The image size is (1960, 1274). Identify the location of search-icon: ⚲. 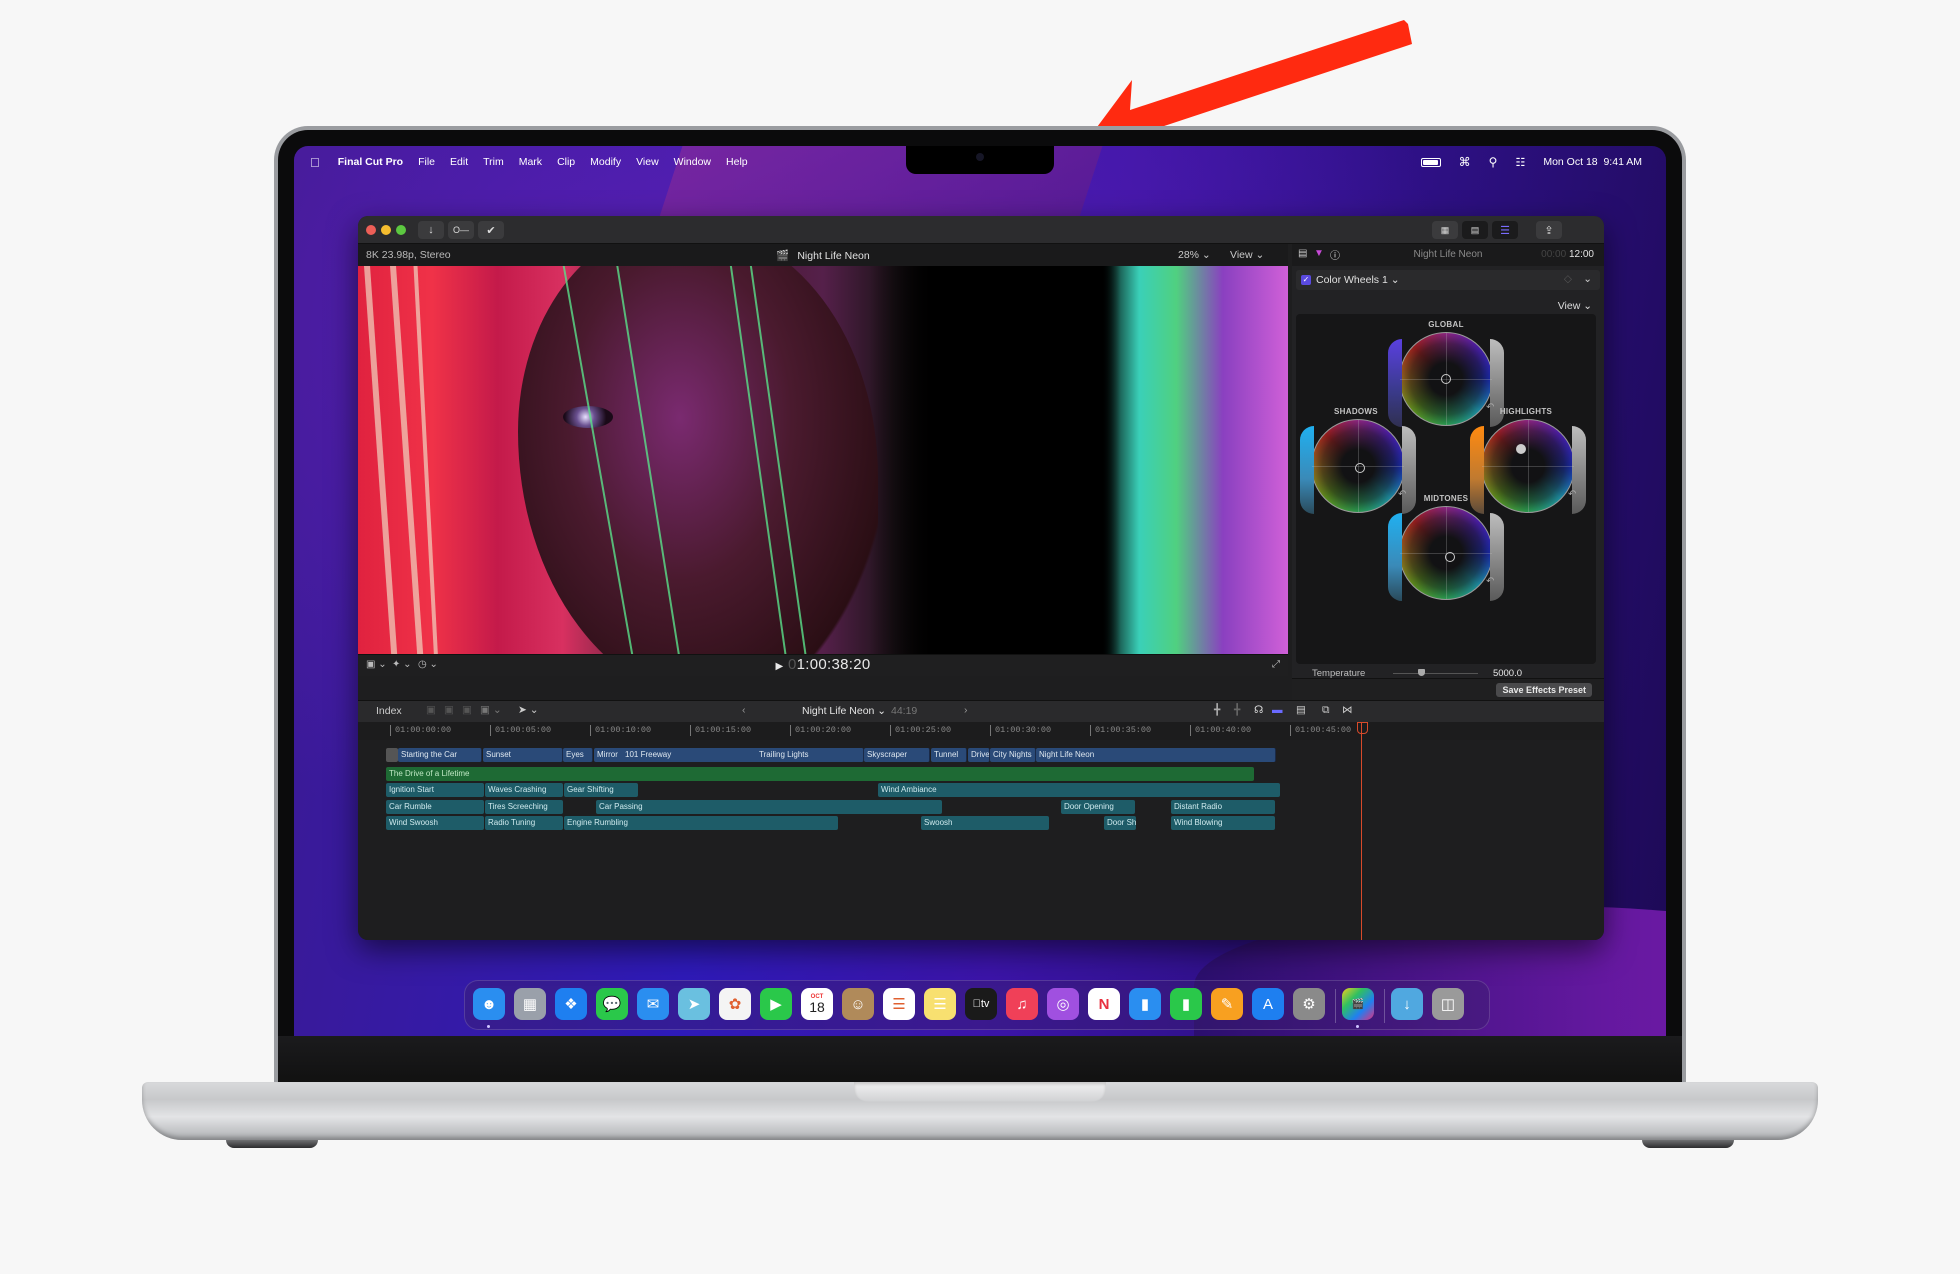
(1493, 162).